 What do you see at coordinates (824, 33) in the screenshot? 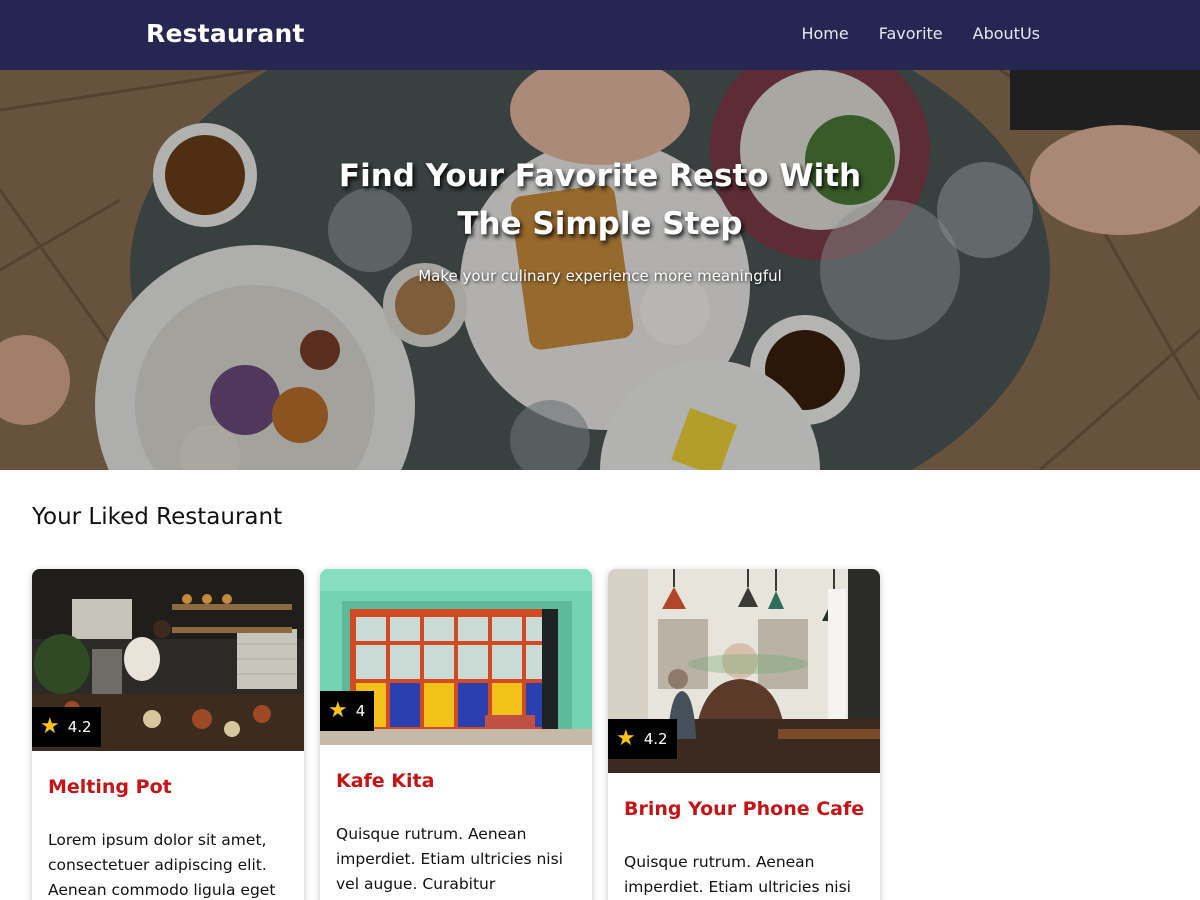
I see `nav-link-home: Home` at bounding box center [824, 33].